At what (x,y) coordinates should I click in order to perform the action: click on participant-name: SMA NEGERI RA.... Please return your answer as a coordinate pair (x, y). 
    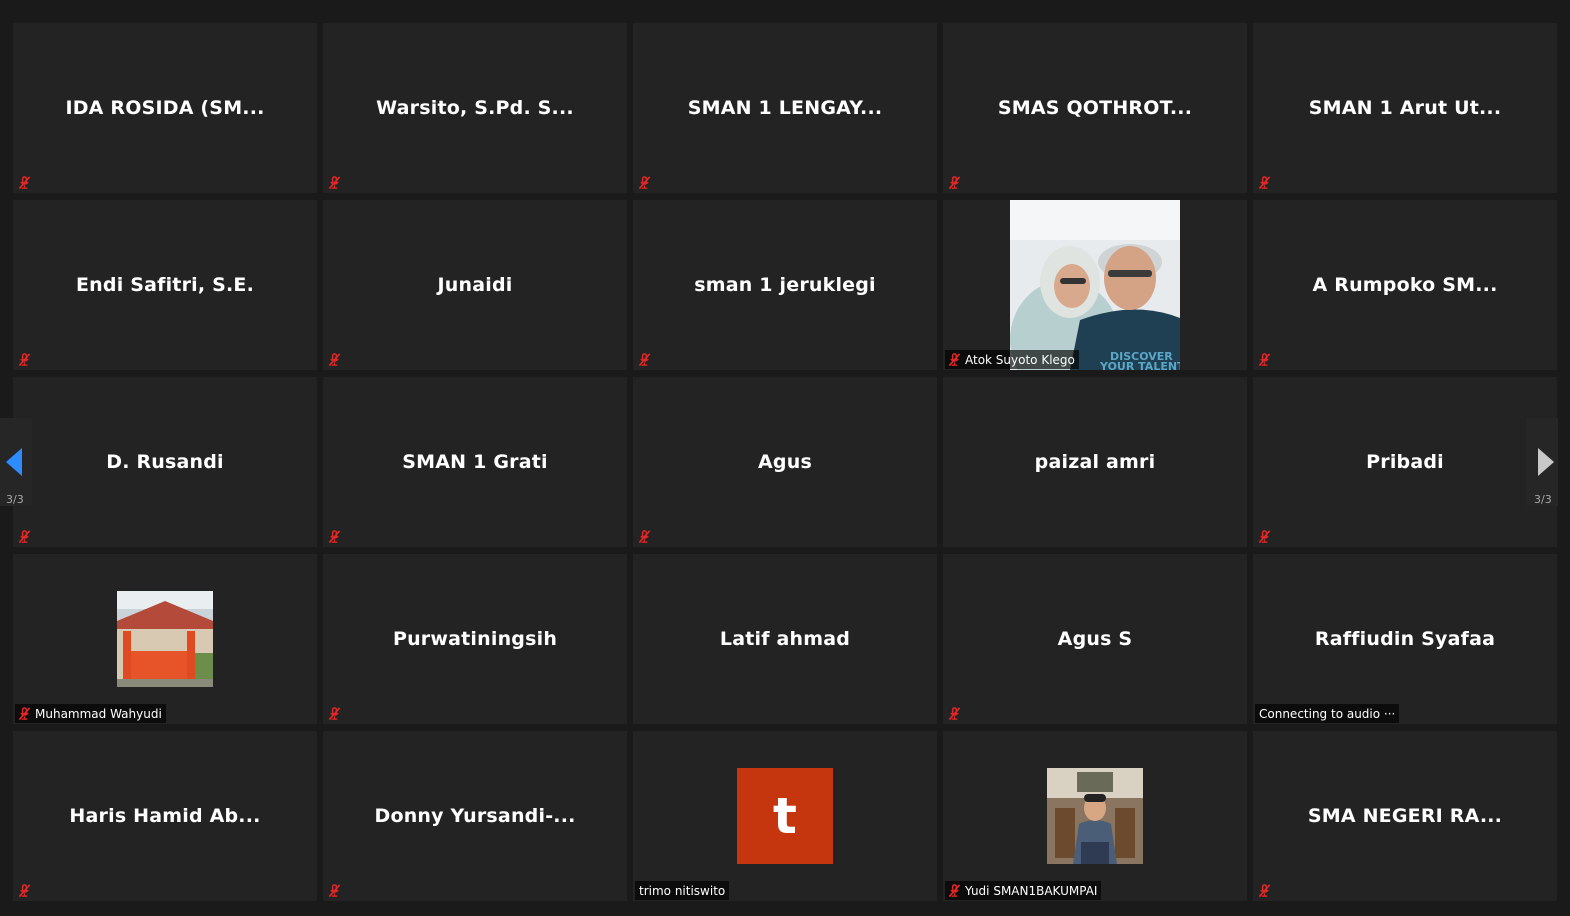
    Looking at the image, I should click on (1405, 816).